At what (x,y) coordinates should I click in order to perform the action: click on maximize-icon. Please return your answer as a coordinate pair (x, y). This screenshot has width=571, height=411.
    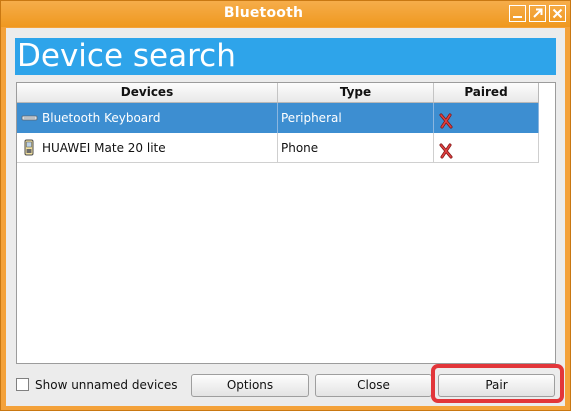
    Looking at the image, I should click on (537, 13).